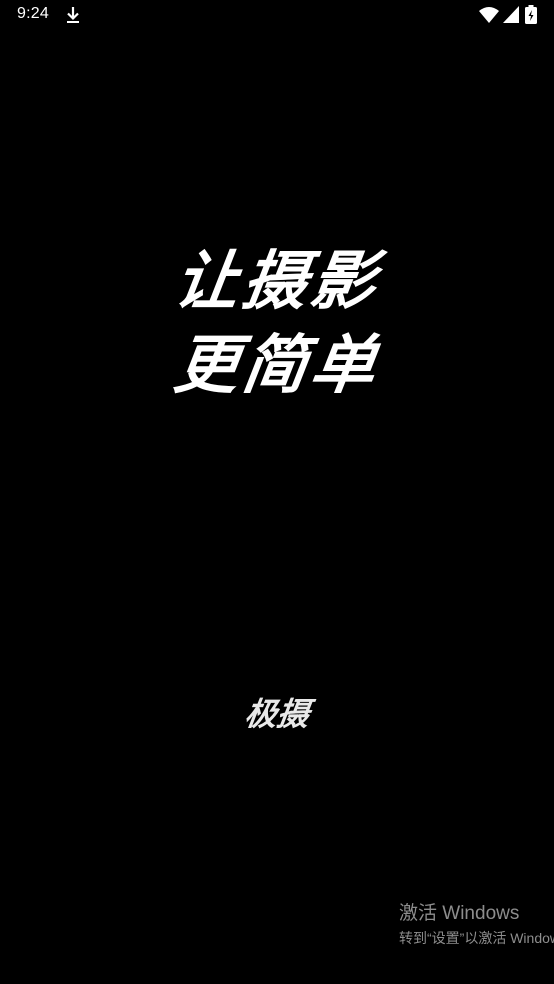 The height and width of the screenshot is (984, 554). Describe the element at coordinates (511, 14) in the screenshot. I see `cellular-signal-icon` at that location.